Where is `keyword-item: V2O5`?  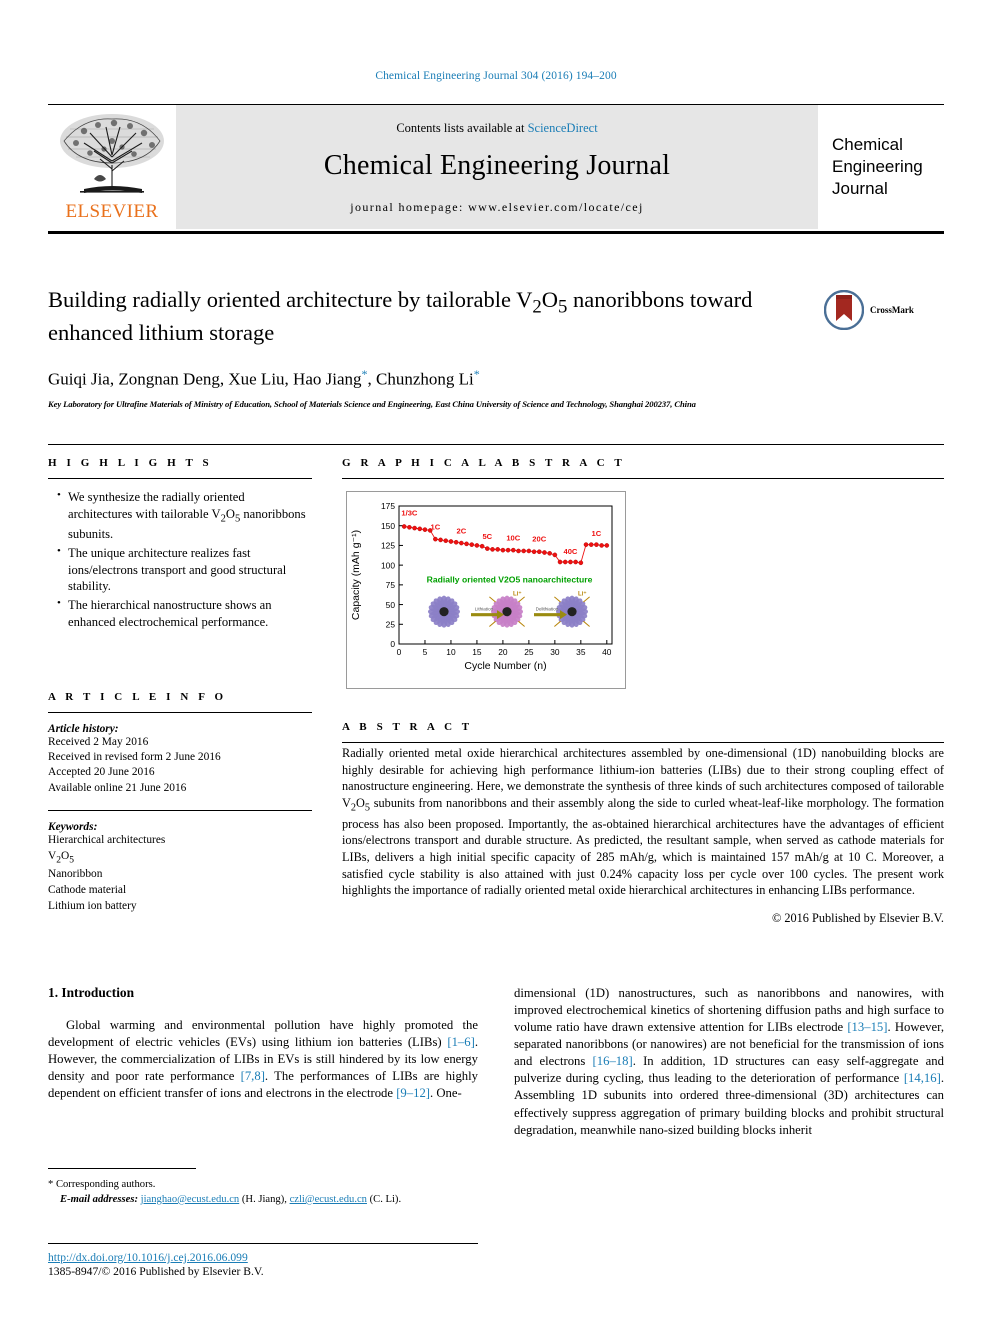 keyword-item: V2O5 is located at coordinates (61, 857).